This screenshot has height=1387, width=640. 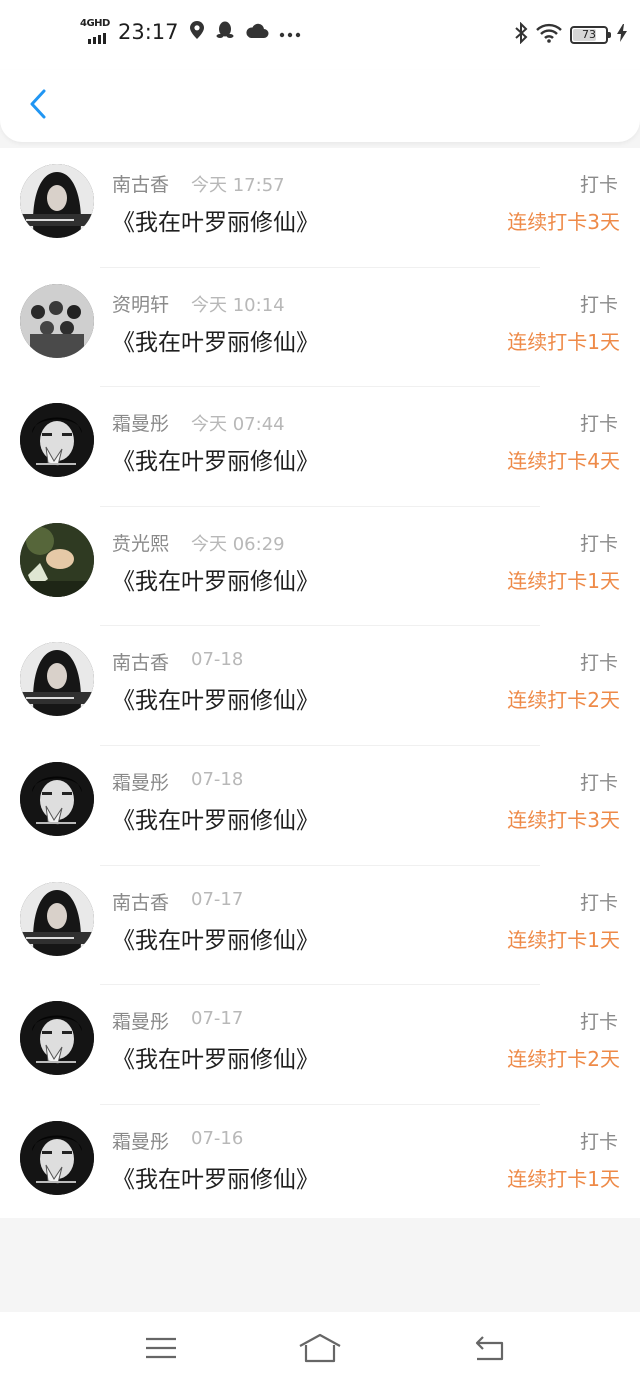 I want to click on checkin-time: 今天 10:14, so click(x=238, y=305).